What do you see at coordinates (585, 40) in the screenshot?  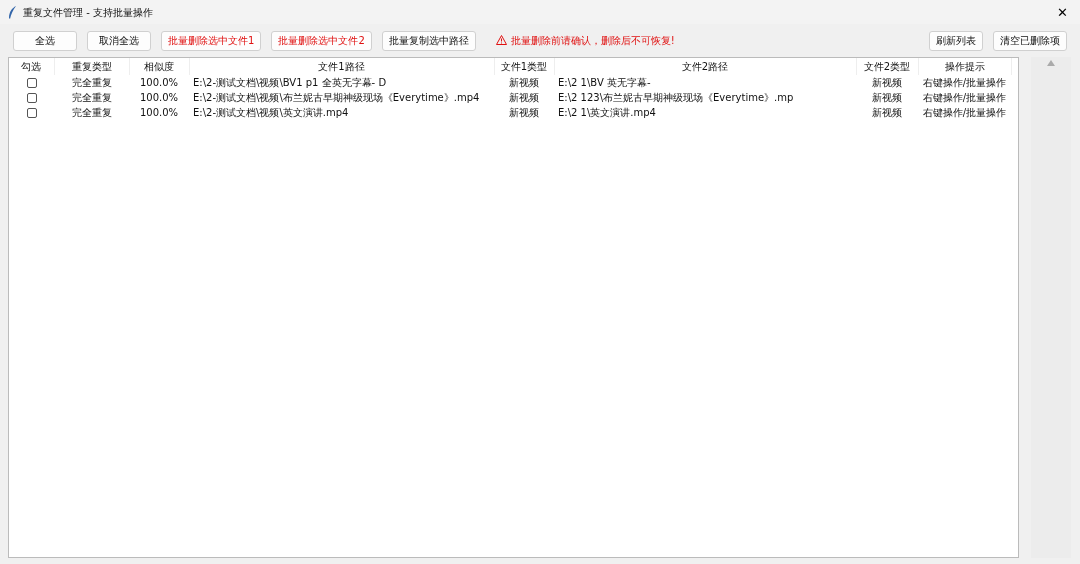 I see `warning-text: 批量删除前请确认，删除后不可恢复!` at bounding box center [585, 40].